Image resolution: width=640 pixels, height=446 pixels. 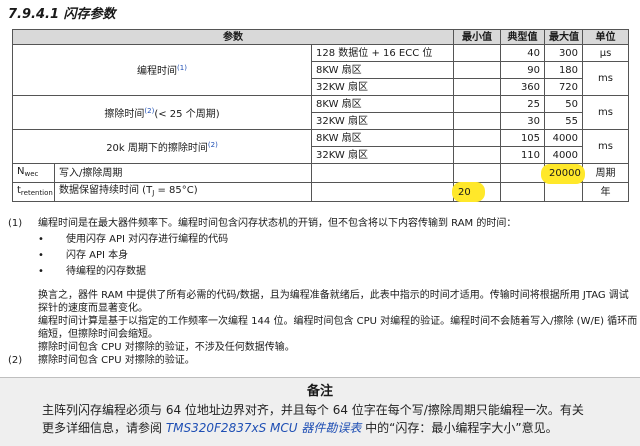 I want to click on list-item-text: 闪存 API 本身, so click(x=97, y=255).